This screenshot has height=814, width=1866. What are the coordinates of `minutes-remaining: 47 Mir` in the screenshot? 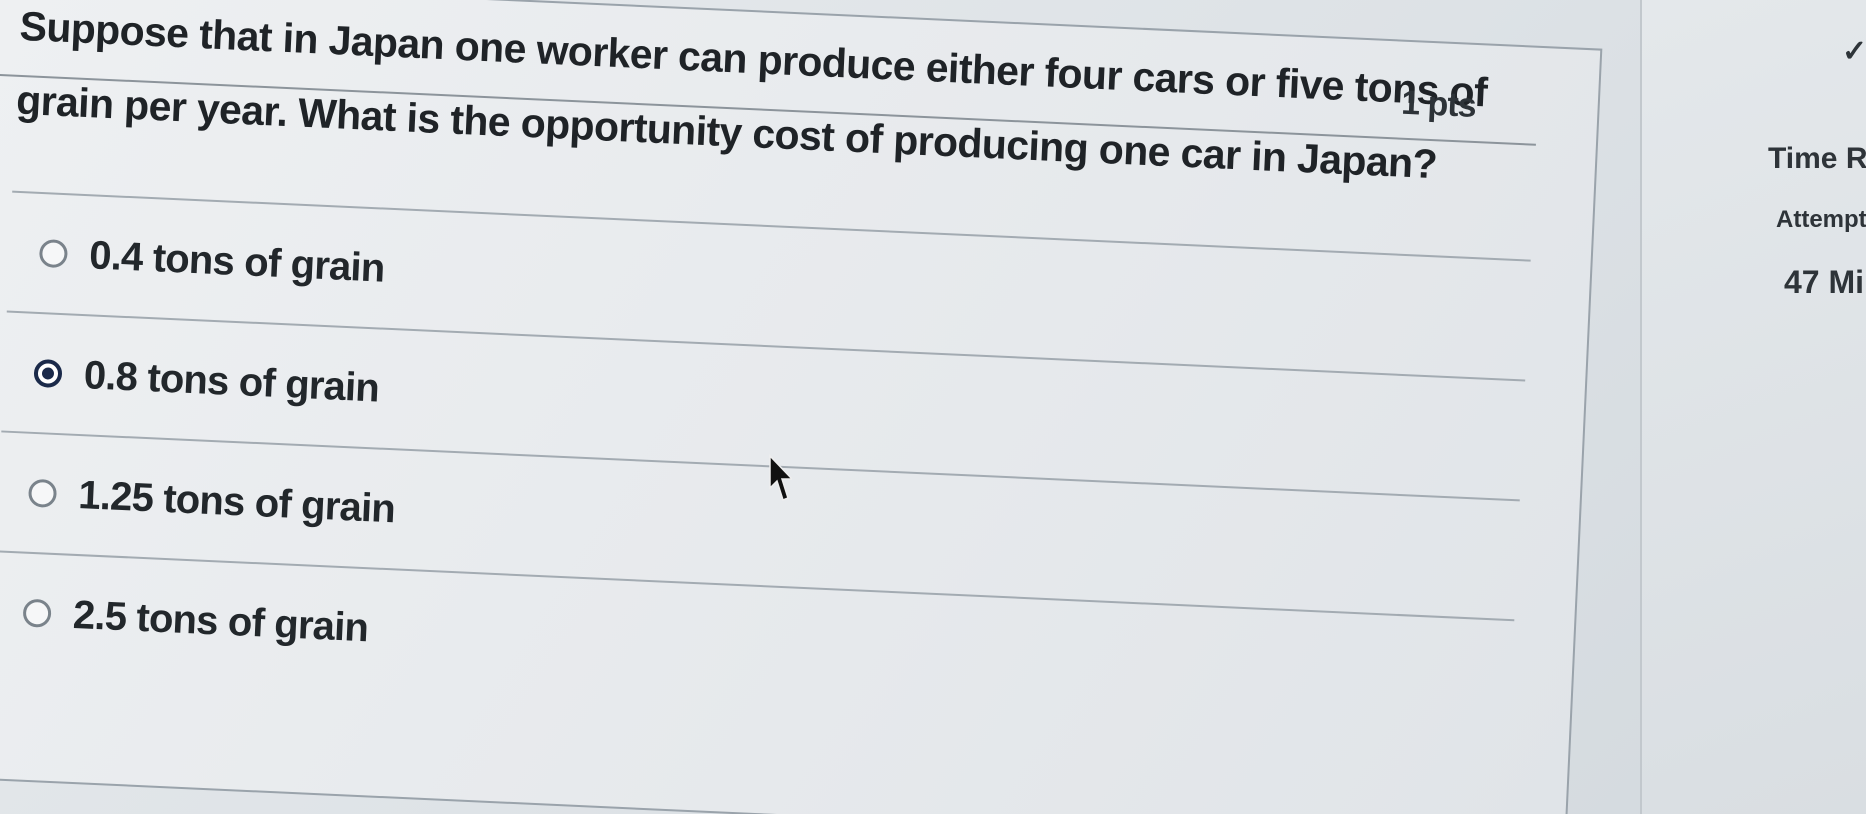 It's located at (1825, 282).